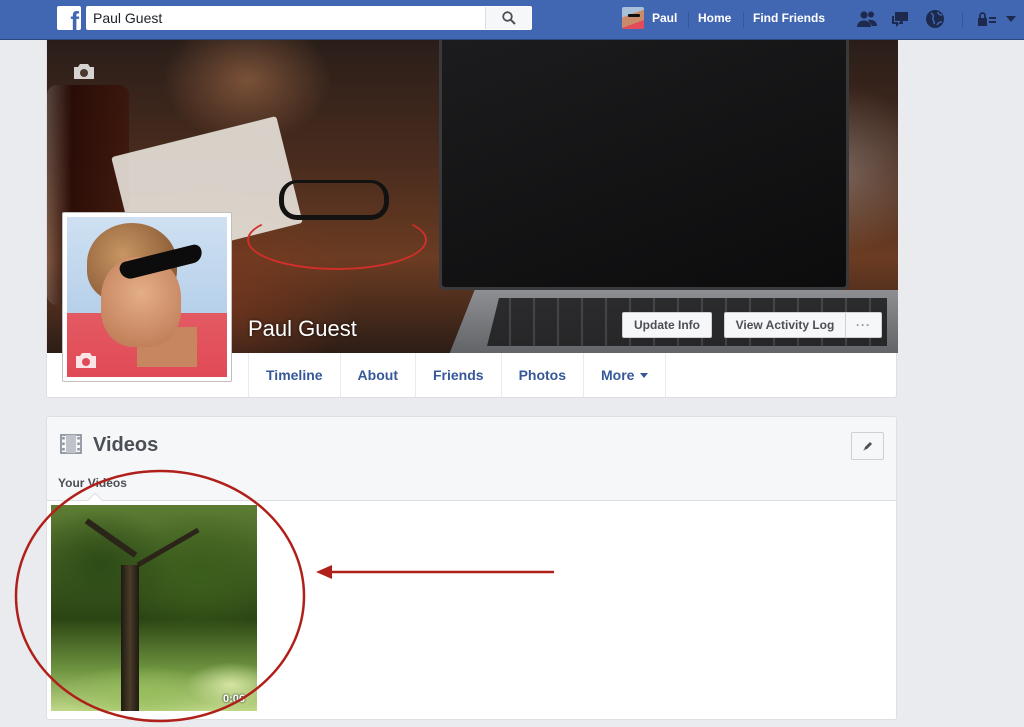  I want to click on nav-user-name: Paul, so click(665, 18).